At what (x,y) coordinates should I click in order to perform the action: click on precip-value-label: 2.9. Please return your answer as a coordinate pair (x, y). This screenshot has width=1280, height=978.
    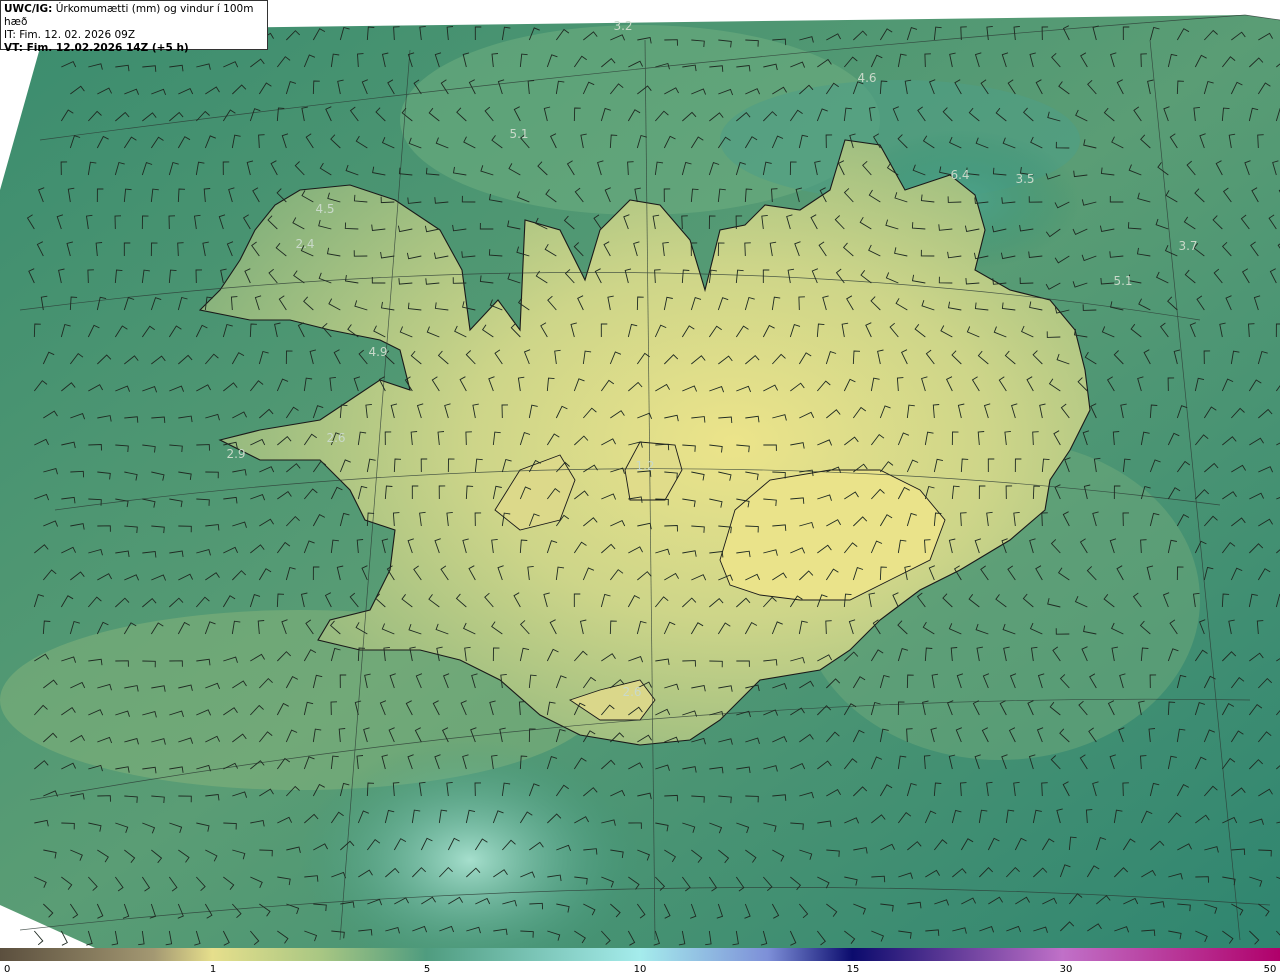
    Looking at the image, I should click on (235, 454).